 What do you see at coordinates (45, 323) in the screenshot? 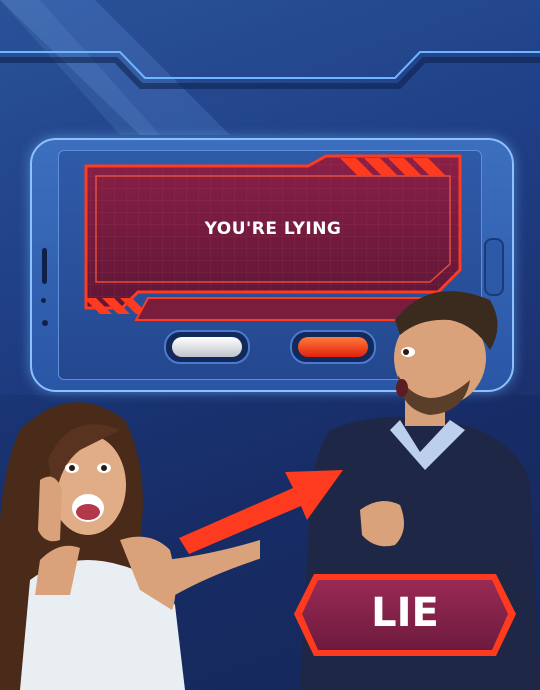
I see `phone-camera` at bounding box center [45, 323].